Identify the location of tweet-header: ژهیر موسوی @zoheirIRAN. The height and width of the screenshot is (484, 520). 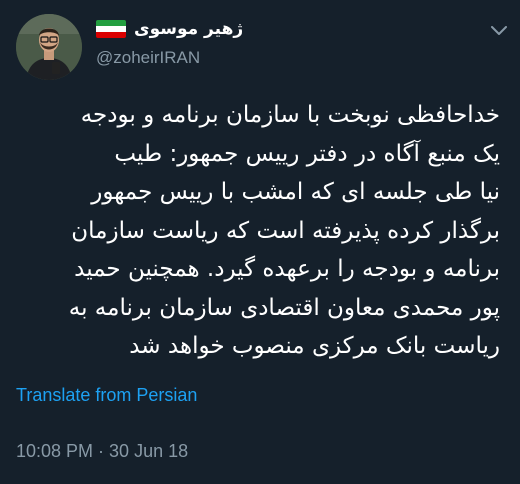
(286, 44).